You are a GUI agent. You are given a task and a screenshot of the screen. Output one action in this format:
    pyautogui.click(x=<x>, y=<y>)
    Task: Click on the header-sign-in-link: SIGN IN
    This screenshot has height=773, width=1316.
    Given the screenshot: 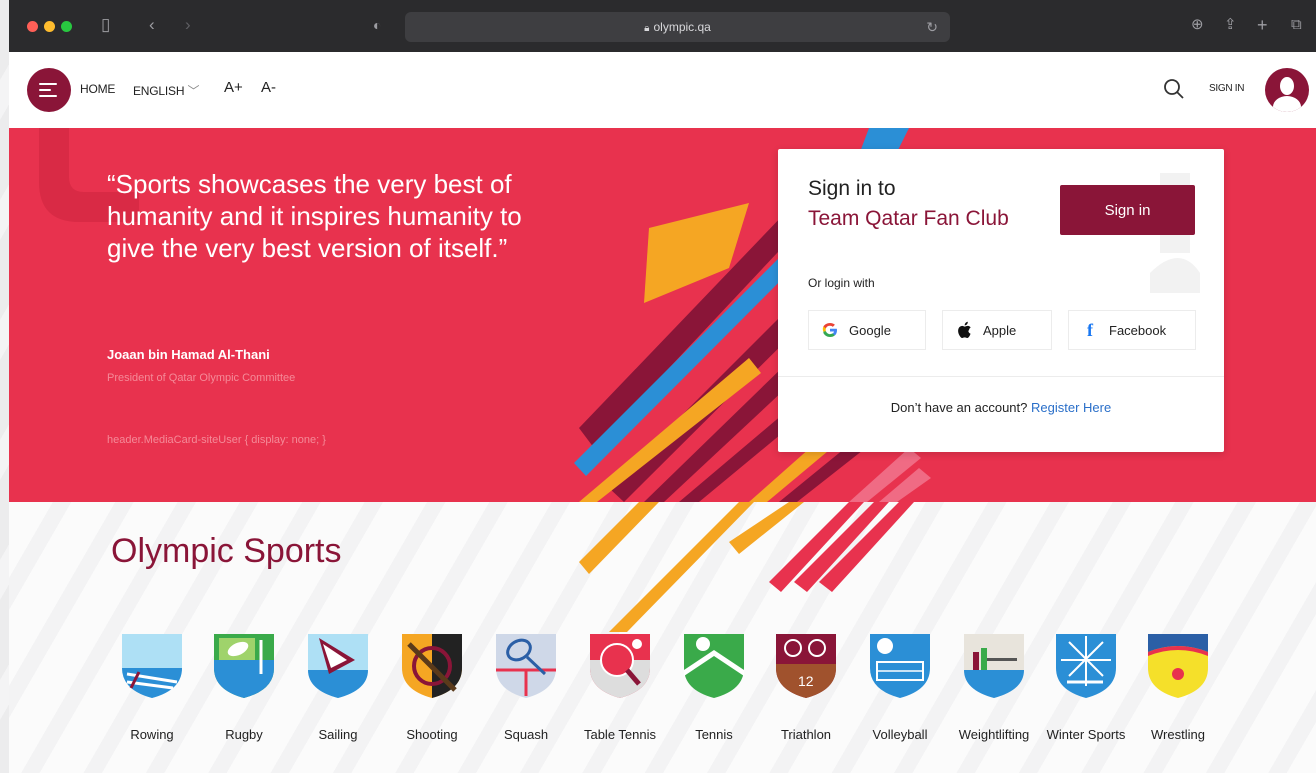 What is the action you would take?
    pyautogui.click(x=1226, y=88)
    